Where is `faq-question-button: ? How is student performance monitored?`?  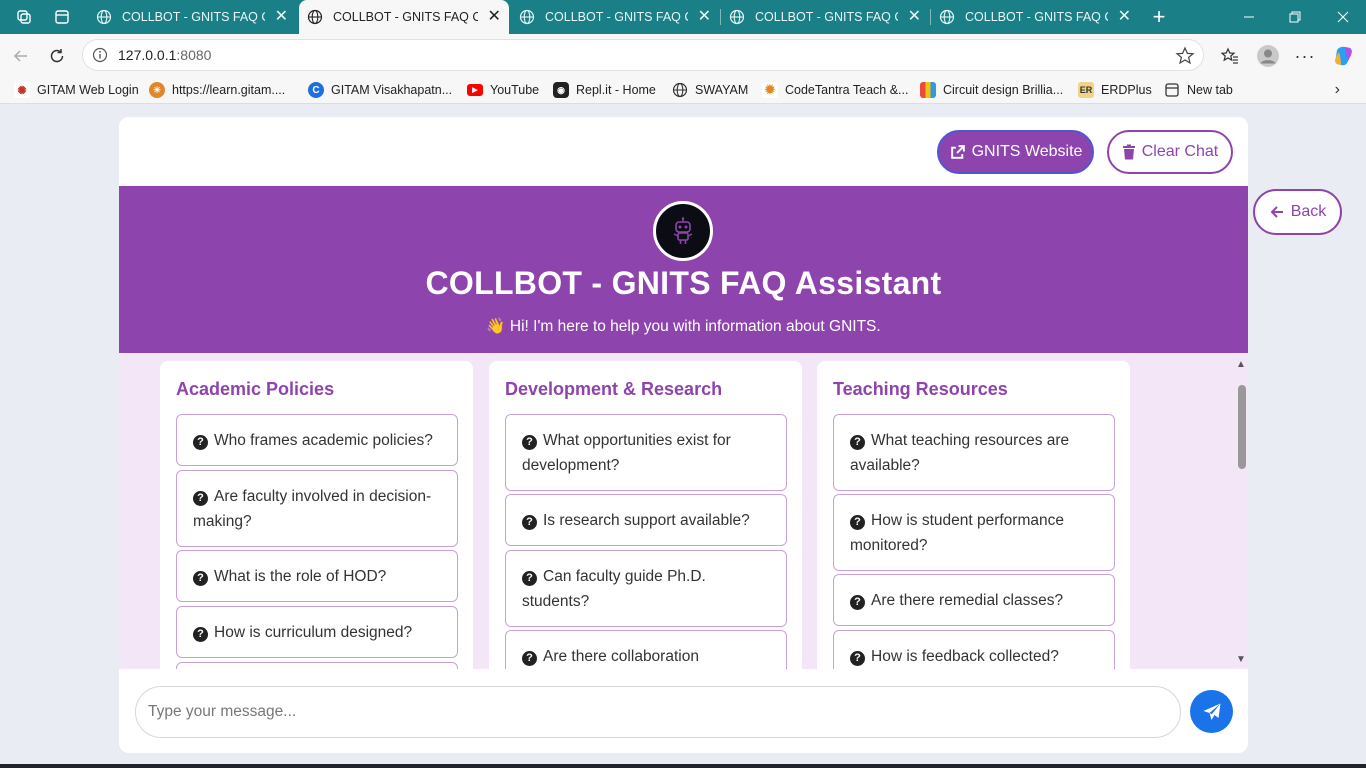 faq-question-button: ? How is student performance monitored? is located at coordinates (974, 532).